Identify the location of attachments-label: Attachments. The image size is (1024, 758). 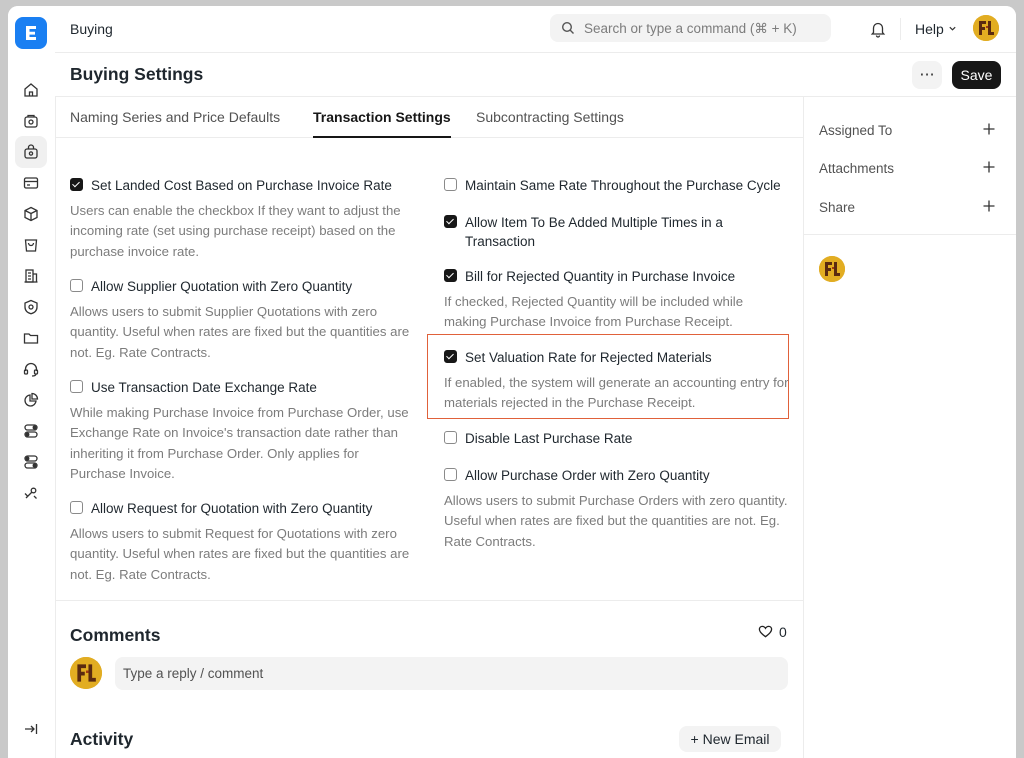
(856, 168).